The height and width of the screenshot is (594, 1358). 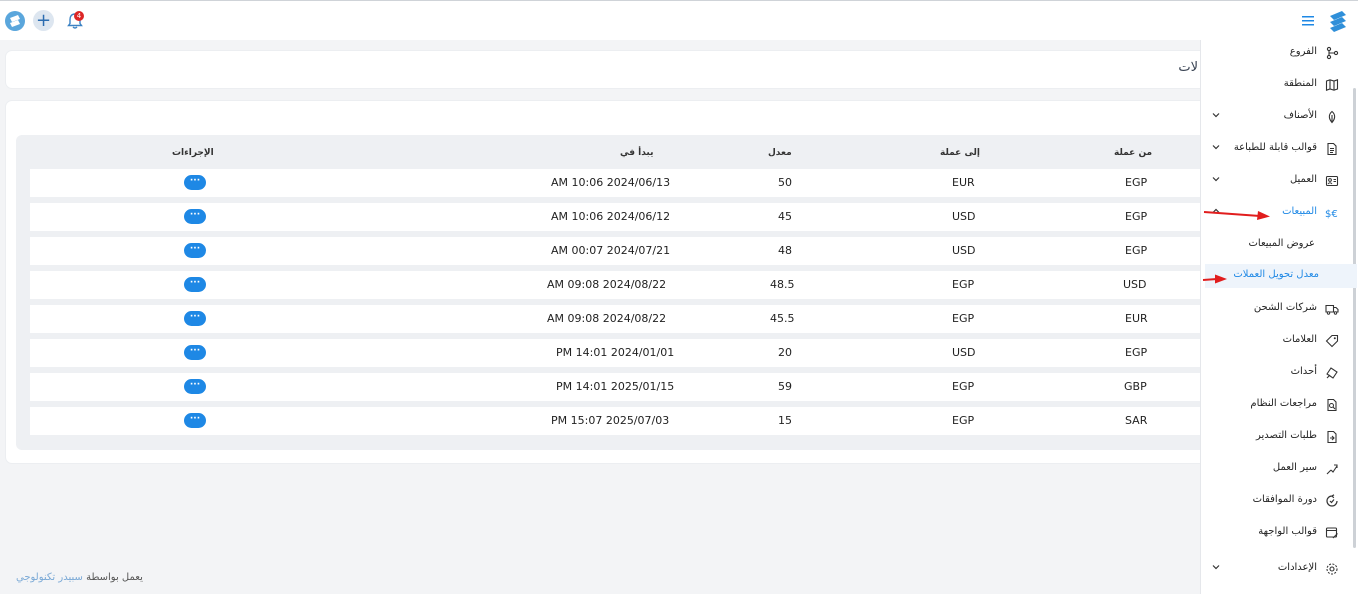 I want to click on table-row: EUR EGP 45.5 AM 09:08 2024/08/22 ···, so click(x=618, y=319).